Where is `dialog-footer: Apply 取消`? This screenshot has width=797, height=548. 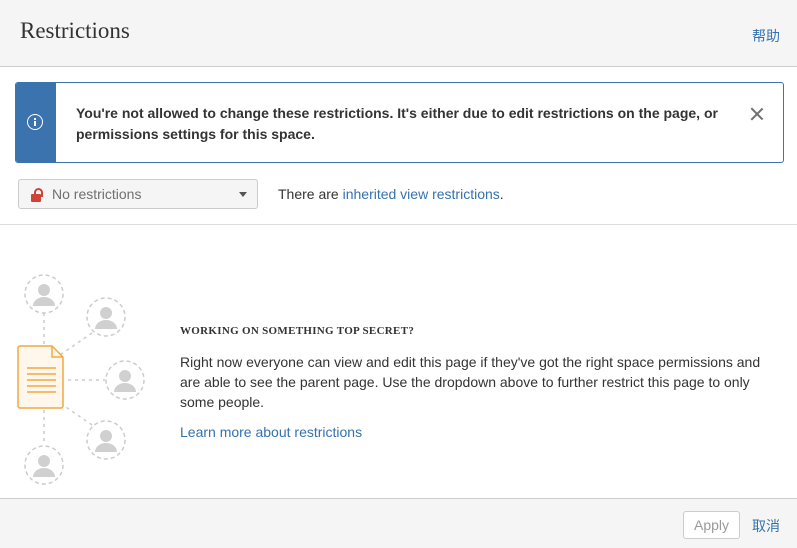
dialog-footer: Apply 取消 is located at coordinates (398, 523).